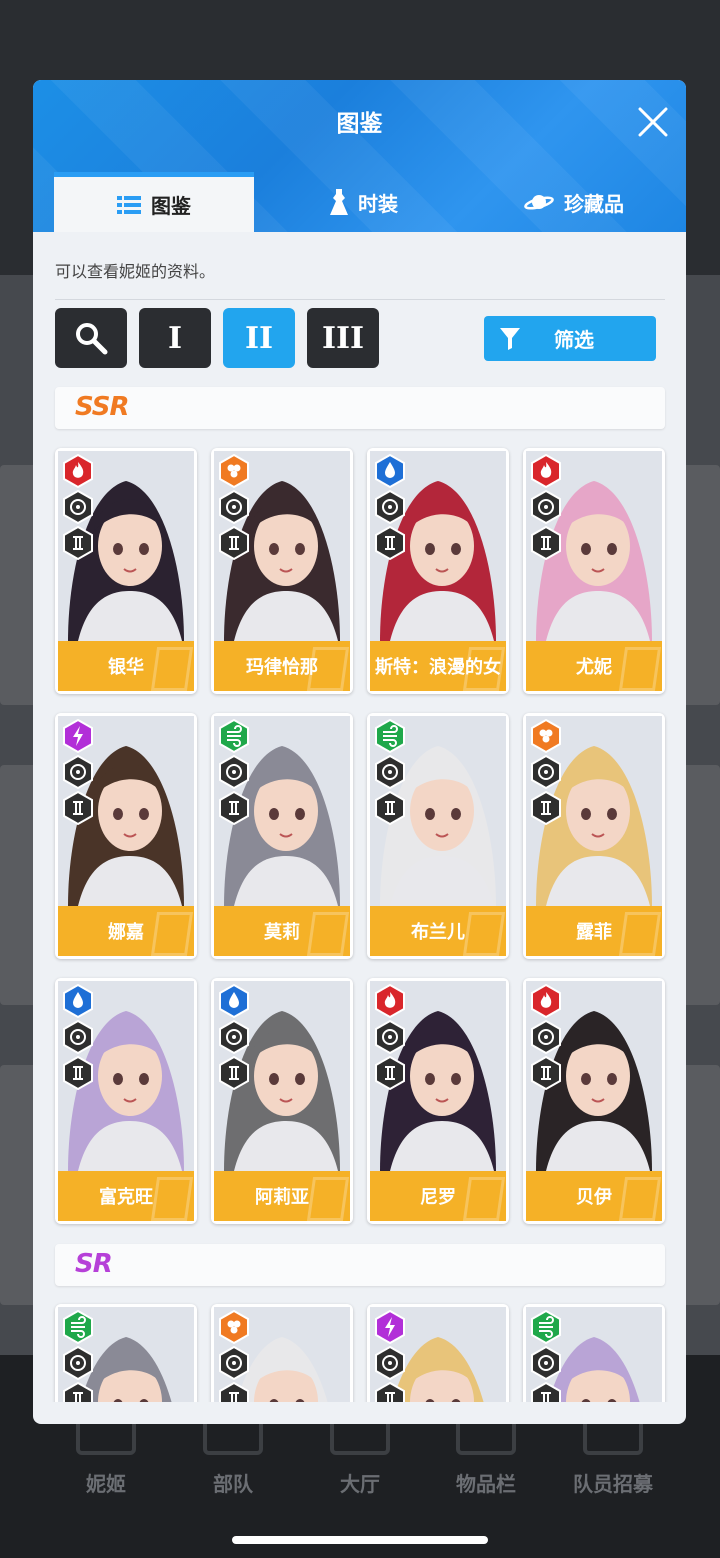 Image resolution: width=720 pixels, height=1558 pixels. I want to click on character-name: 布兰儿, so click(438, 931).